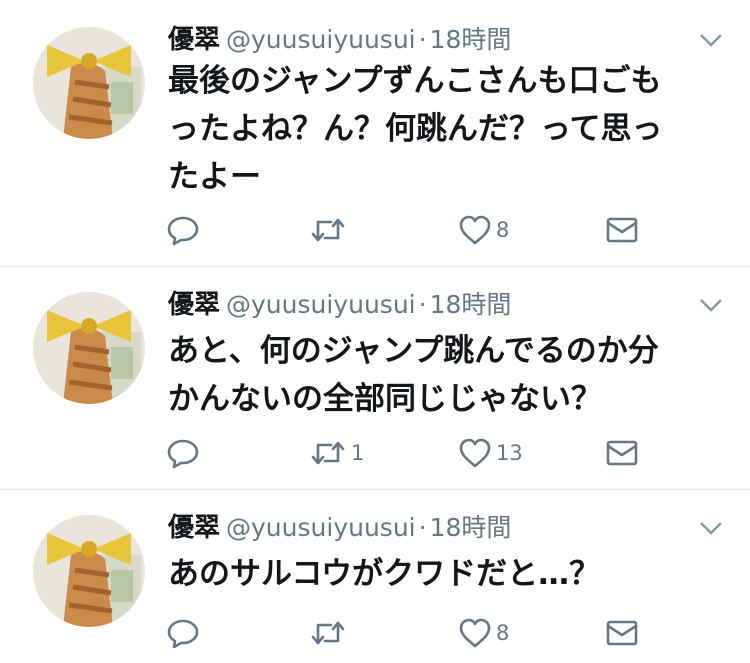  What do you see at coordinates (384, 574) in the screenshot?
I see `tweet-text: あのサルコウがクワドだと…？` at bounding box center [384, 574].